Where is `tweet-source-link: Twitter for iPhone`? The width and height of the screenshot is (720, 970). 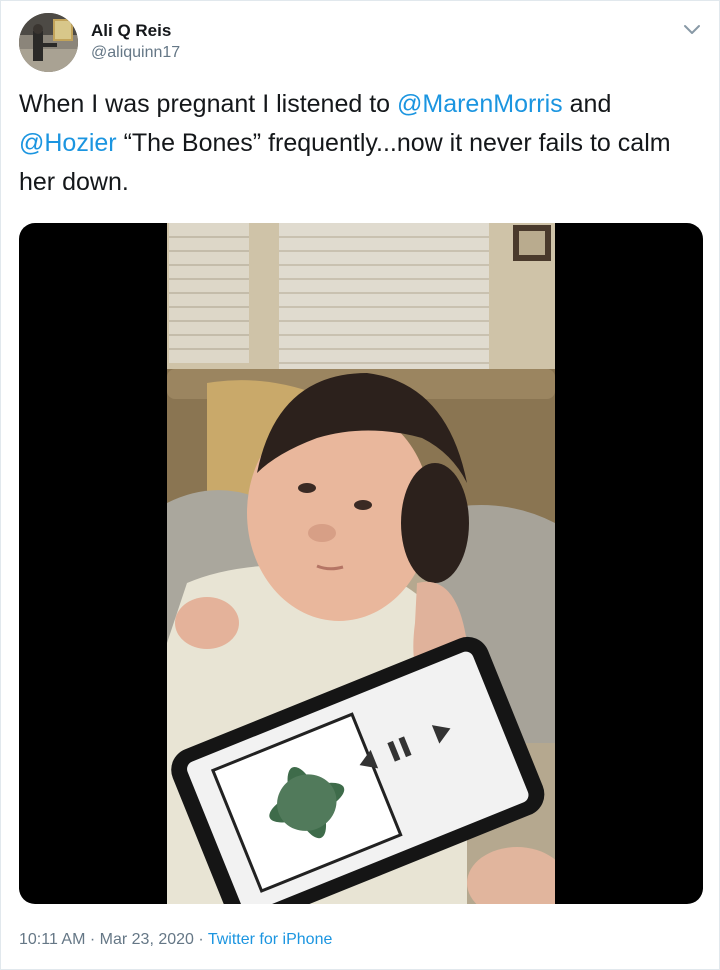
tweet-source-link: Twitter for iPhone is located at coordinates (270, 939).